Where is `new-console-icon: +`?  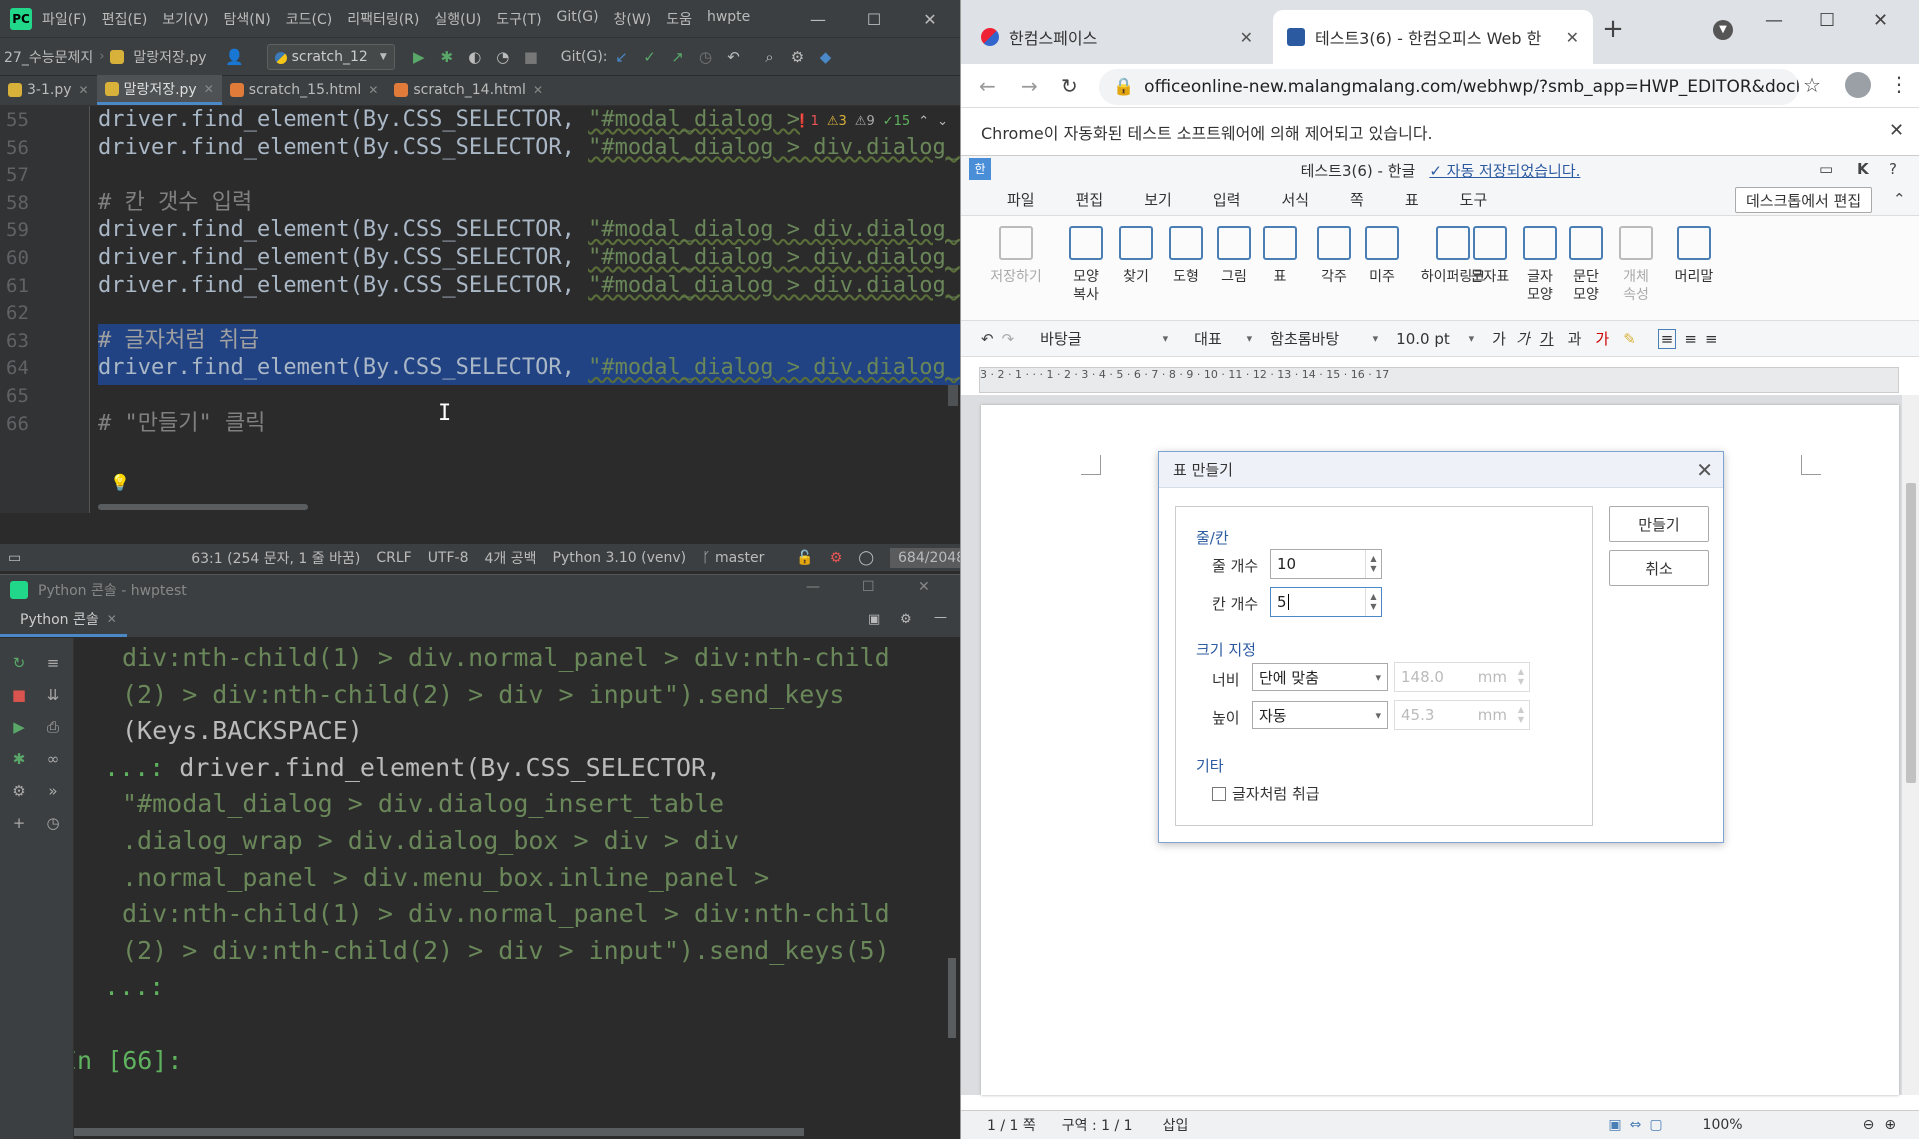
new-console-icon: + is located at coordinates (19, 823).